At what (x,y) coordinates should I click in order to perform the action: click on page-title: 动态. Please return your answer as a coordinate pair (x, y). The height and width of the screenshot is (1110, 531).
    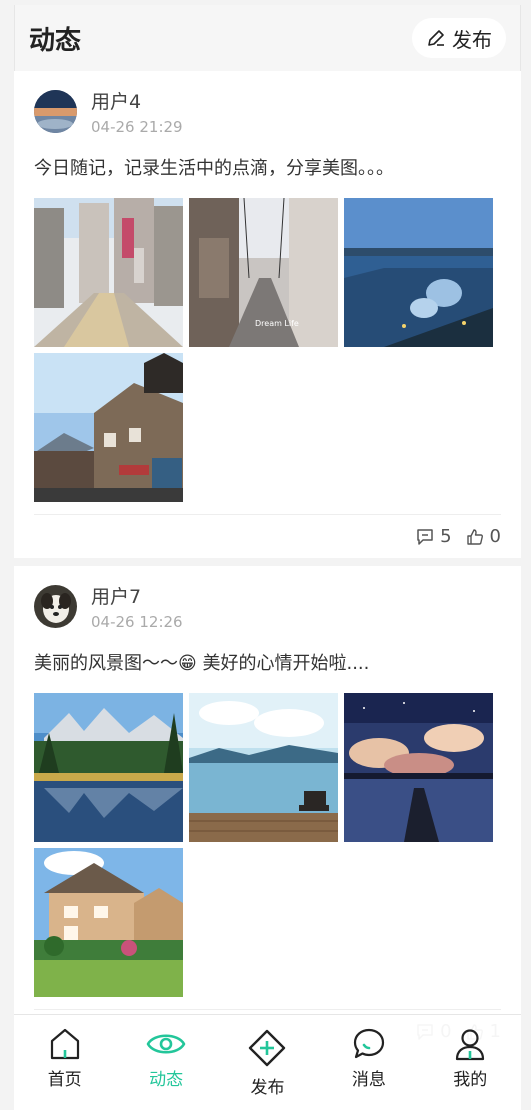
    Looking at the image, I should click on (55, 40).